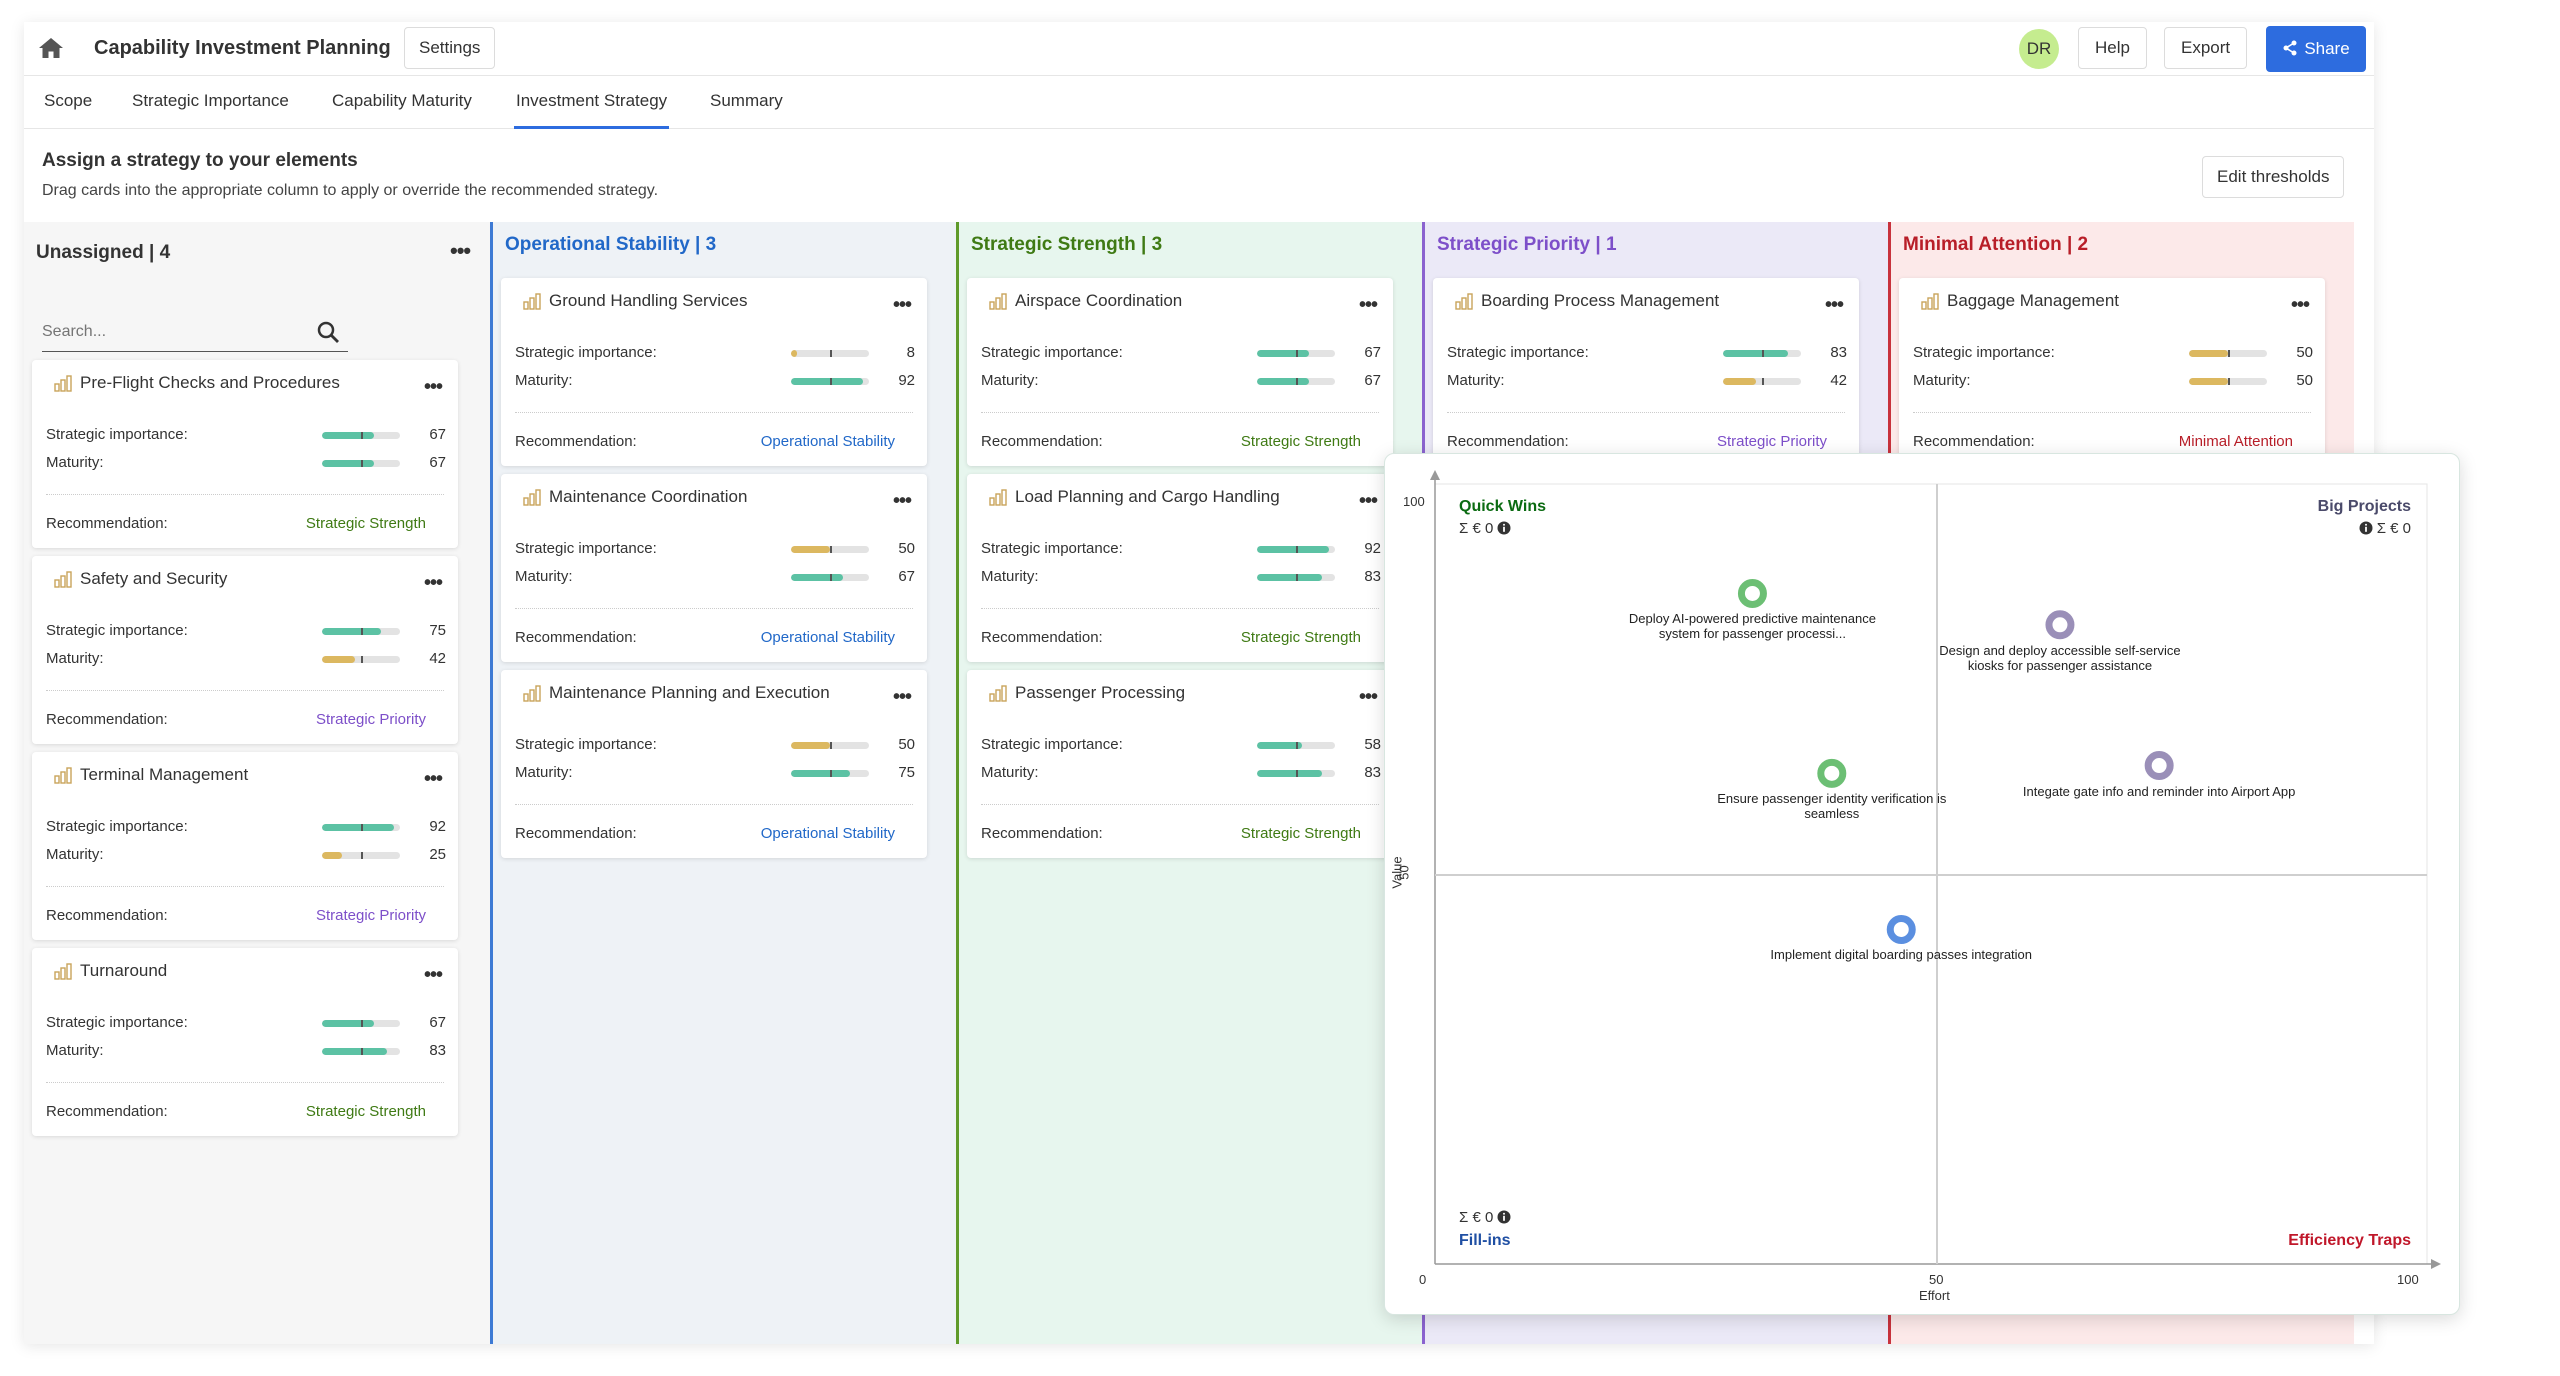 The image size is (2560, 1376). Describe the element at coordinates (437, 462) in the screenshot. I see `maturity-value: 67` at that location.